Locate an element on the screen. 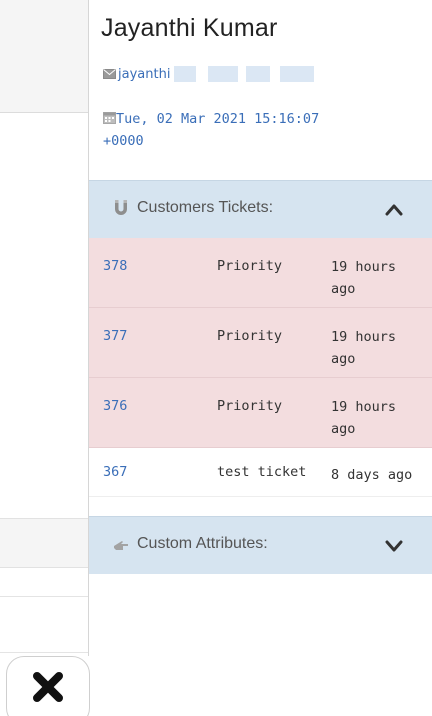  ticket-id-link: 377 is located at coordinates (115, 336).